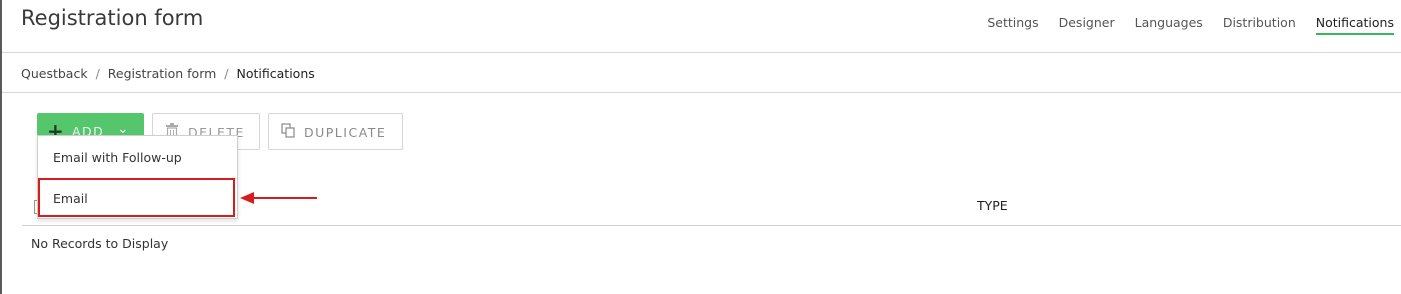 This screenshot has height=294, width=1401. Describe the element at coordinates (1259, 25) in the screenshot. I see `tab-distribution: Distribution` at that location.